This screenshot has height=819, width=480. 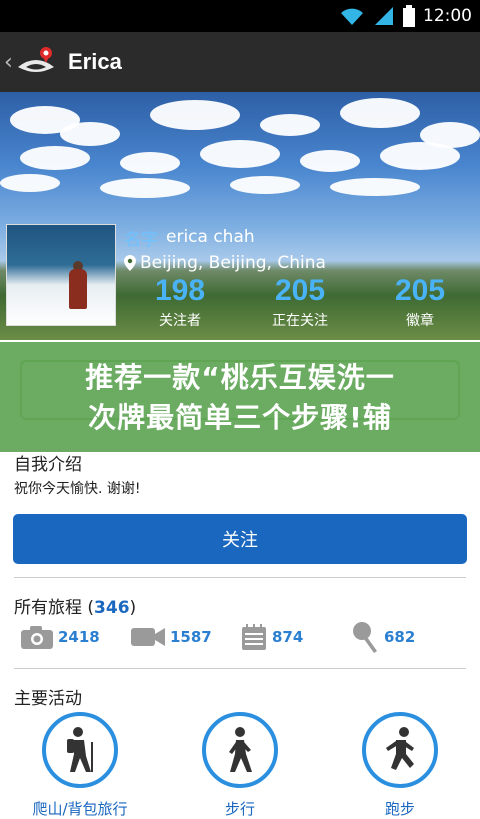 I want to click on activity-walking: 步行, so click(x=240, y=765).